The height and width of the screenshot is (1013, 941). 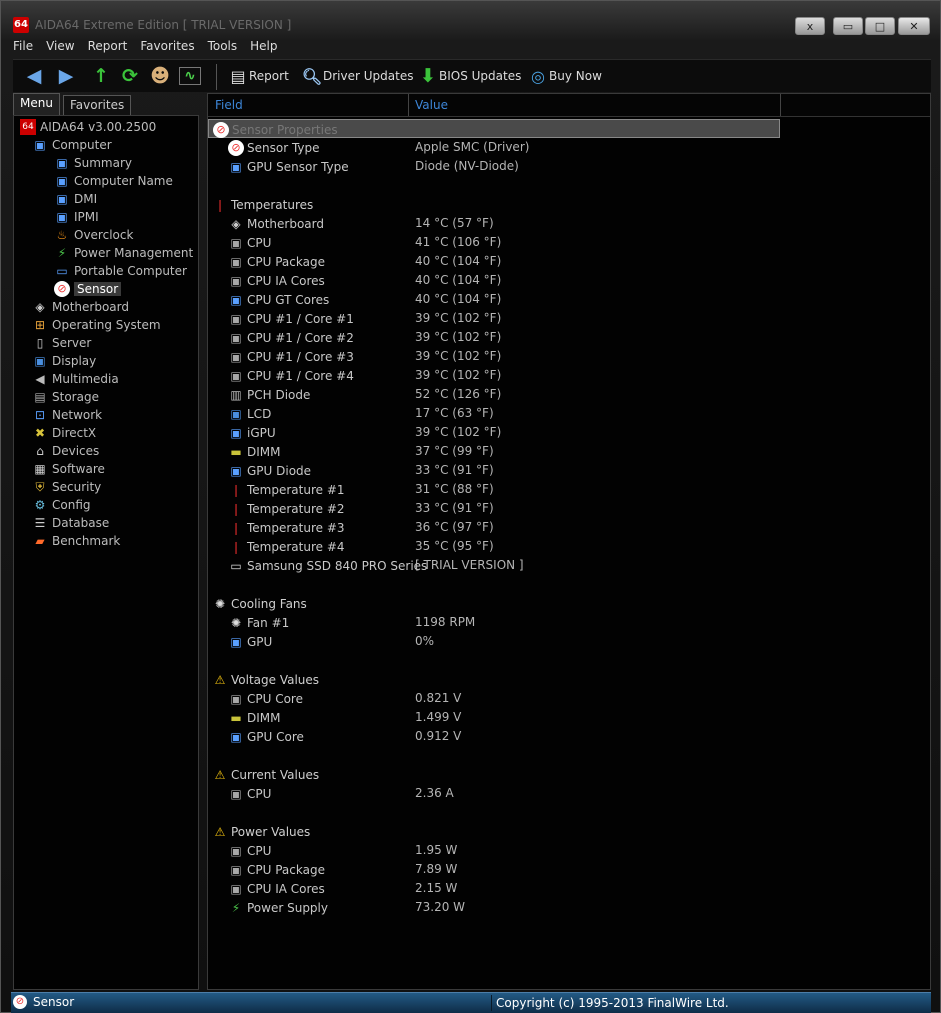 I want to click on field-cell: ▣ CPU, so click(x=249, y=242).